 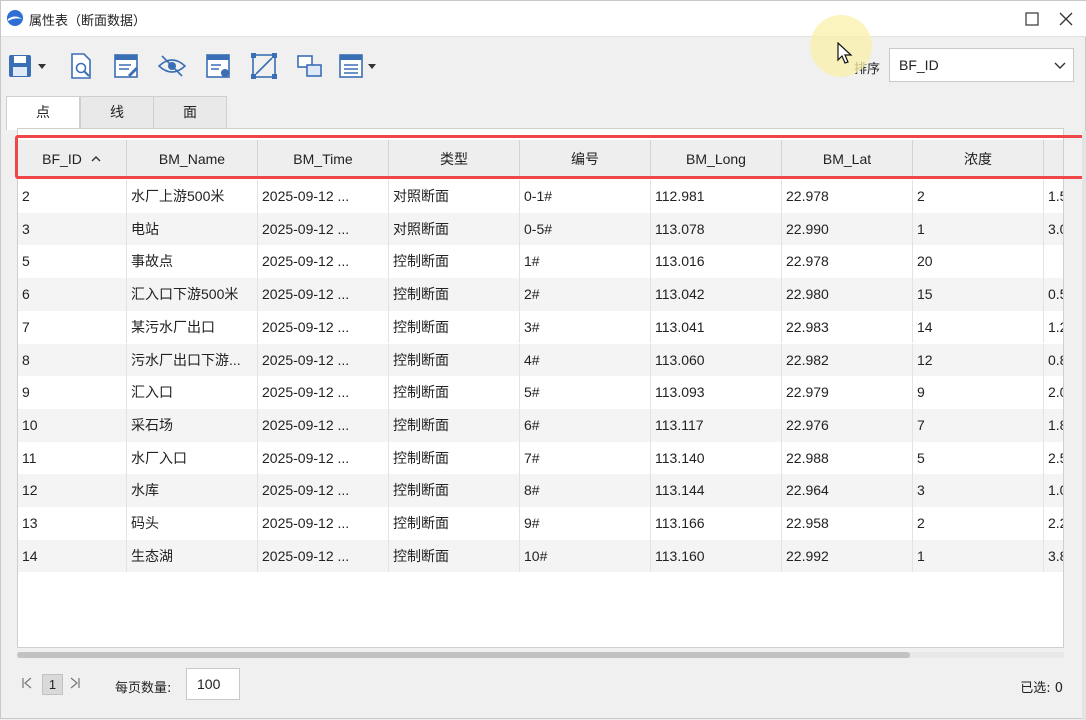 What do you see at coordinates (716, 490) in the screenshot?
I see `cell-bm-long: 113.144` at bounding box center [716, 490].